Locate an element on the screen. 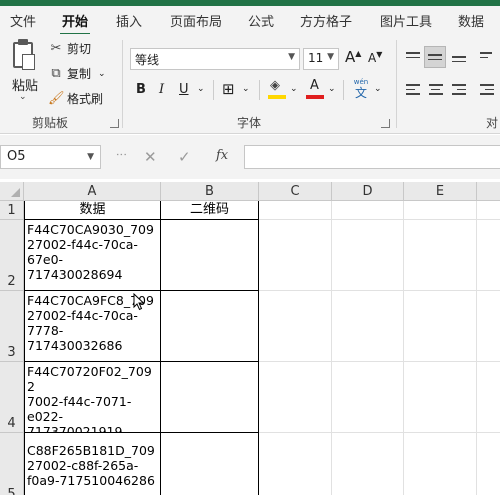 Image resolution: width=500 pixels, height=495 pixels. fill-color-button: ◈ is located at coordinates (277, 89).